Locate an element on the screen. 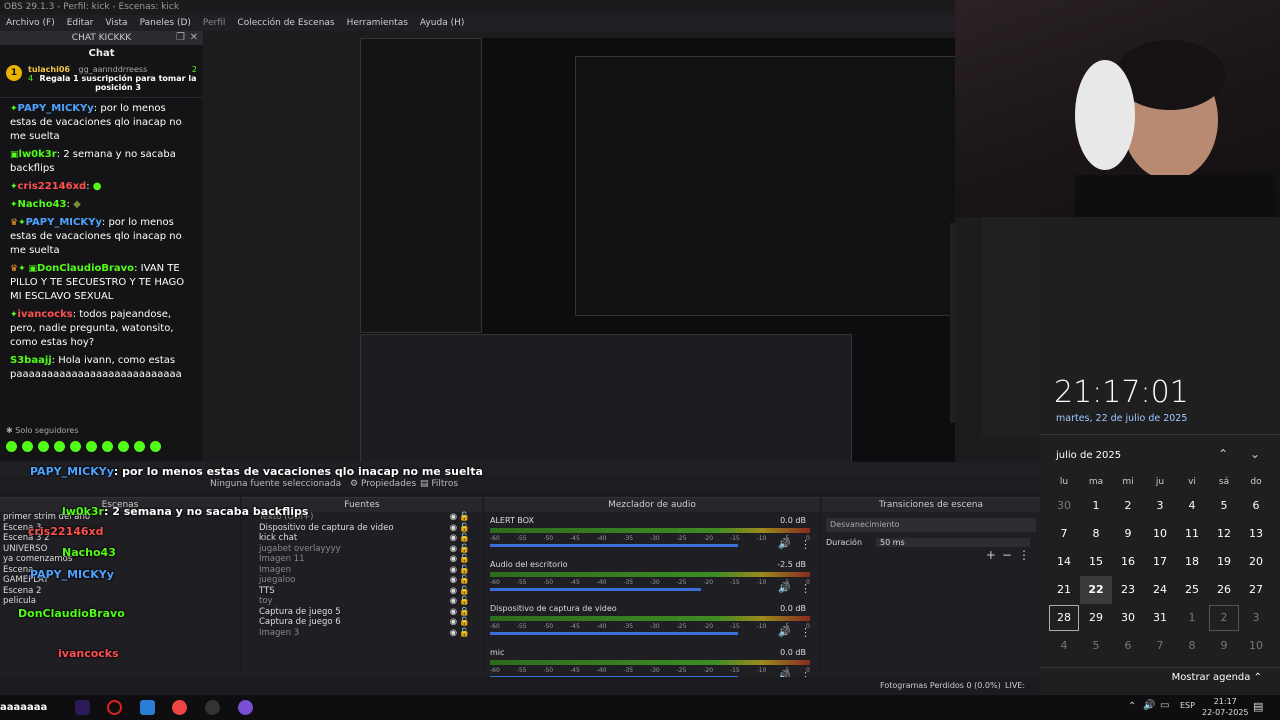 This screenshot has width=1280, height=720. calendar-day: 24 is located at coordinates (1160, 590).